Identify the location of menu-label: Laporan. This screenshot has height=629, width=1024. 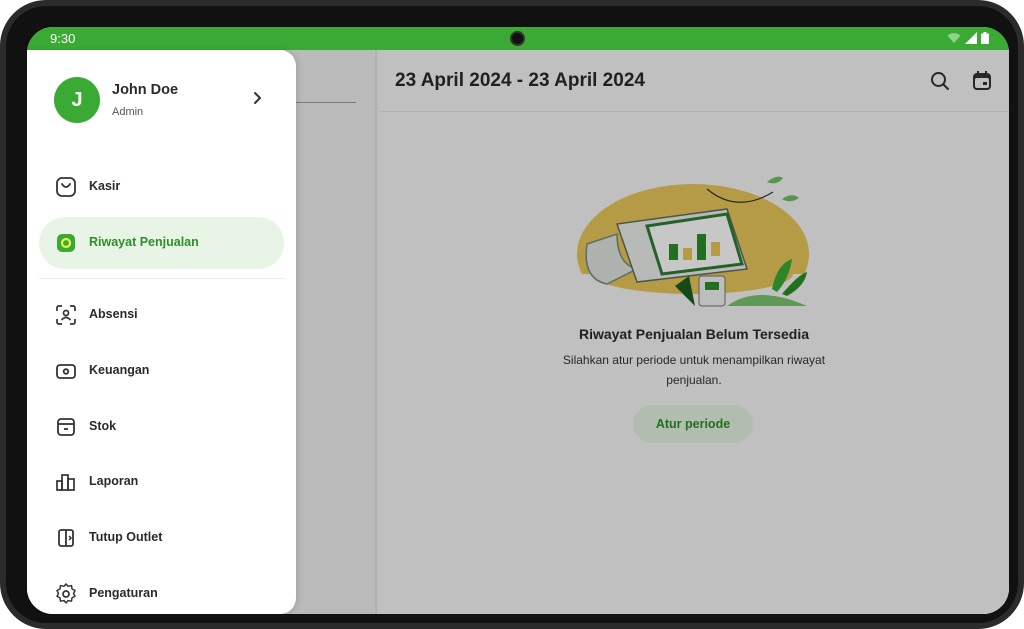
(114, 481).